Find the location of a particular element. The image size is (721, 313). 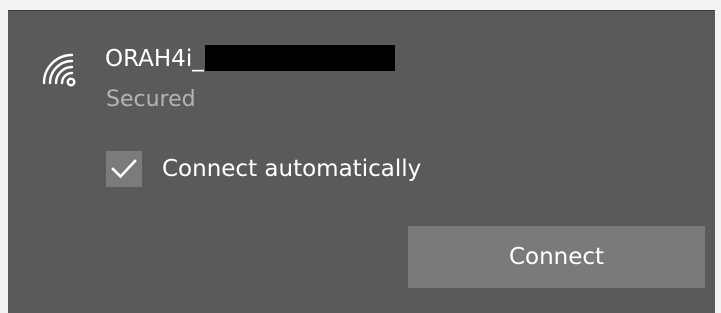

checkmark-icon is located at coordinates (124, 169).